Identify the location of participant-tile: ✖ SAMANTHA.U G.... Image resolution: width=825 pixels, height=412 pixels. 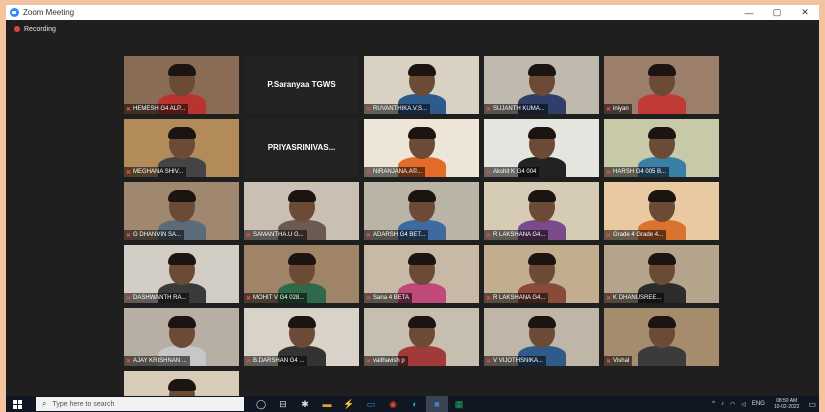
(301, 211).